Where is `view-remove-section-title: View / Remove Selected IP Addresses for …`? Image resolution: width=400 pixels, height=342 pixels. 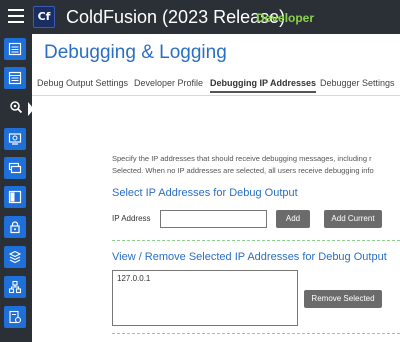 view-remove-section-title: View / Remove Selected IP Addresses for … is located at coordinates (249, 257).